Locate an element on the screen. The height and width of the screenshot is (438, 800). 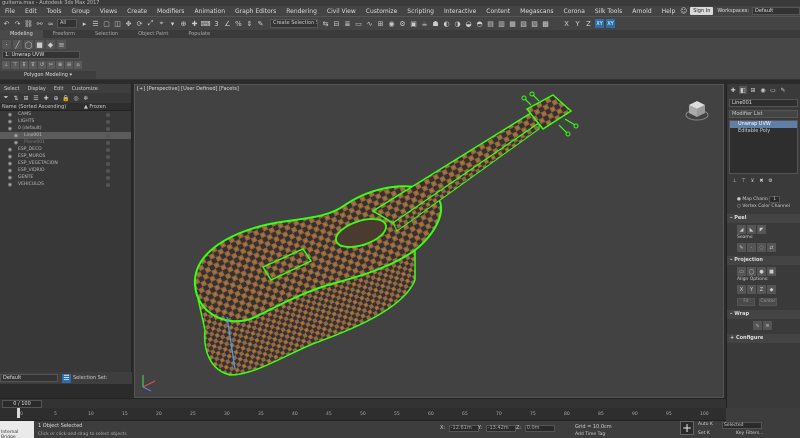
add-to-layer-icon: ⊕ is located at coordinates (56, 98).